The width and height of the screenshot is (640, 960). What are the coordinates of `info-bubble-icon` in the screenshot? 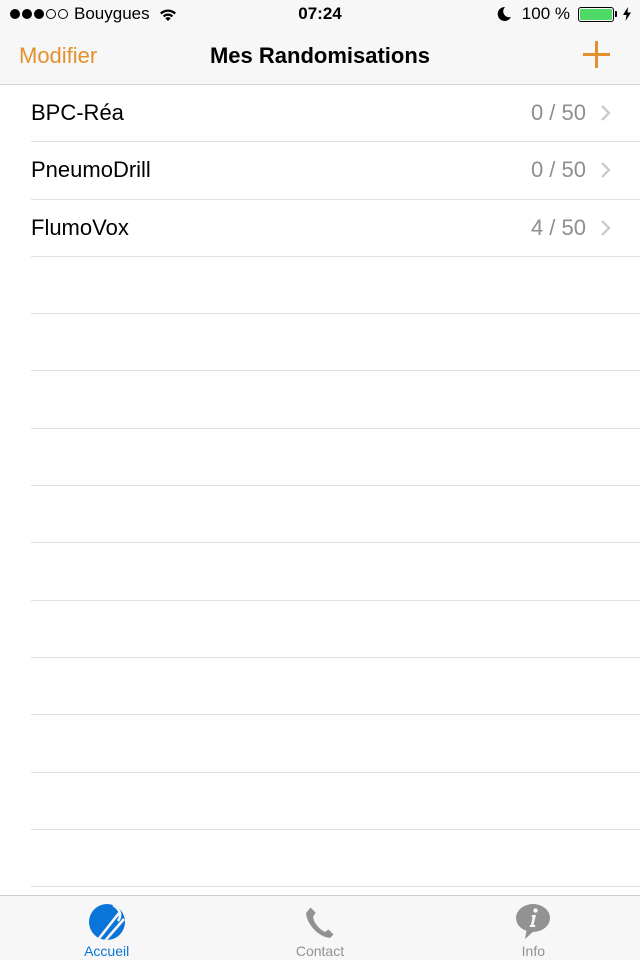 It's located at (533, 921).